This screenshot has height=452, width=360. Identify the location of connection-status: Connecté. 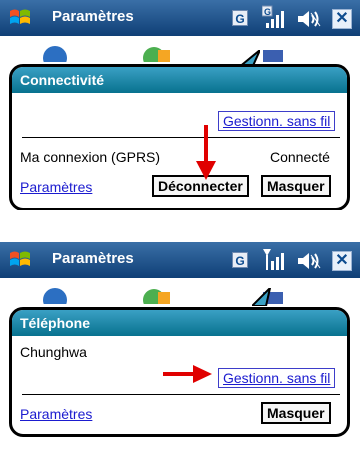
(300, 157).